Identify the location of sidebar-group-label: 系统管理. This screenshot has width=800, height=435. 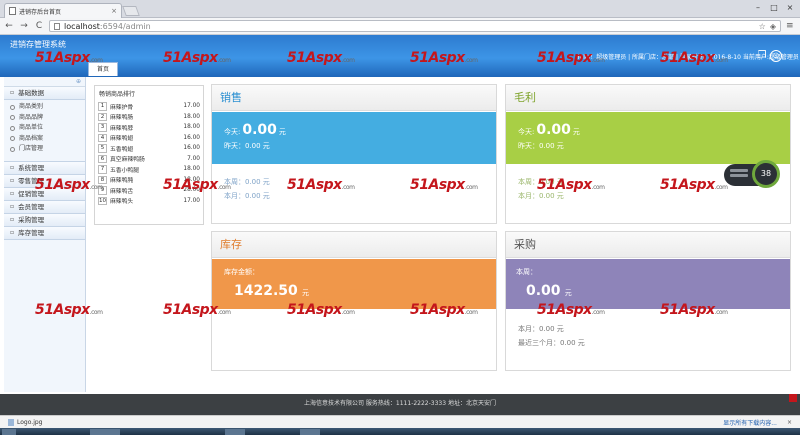
(31, 167).